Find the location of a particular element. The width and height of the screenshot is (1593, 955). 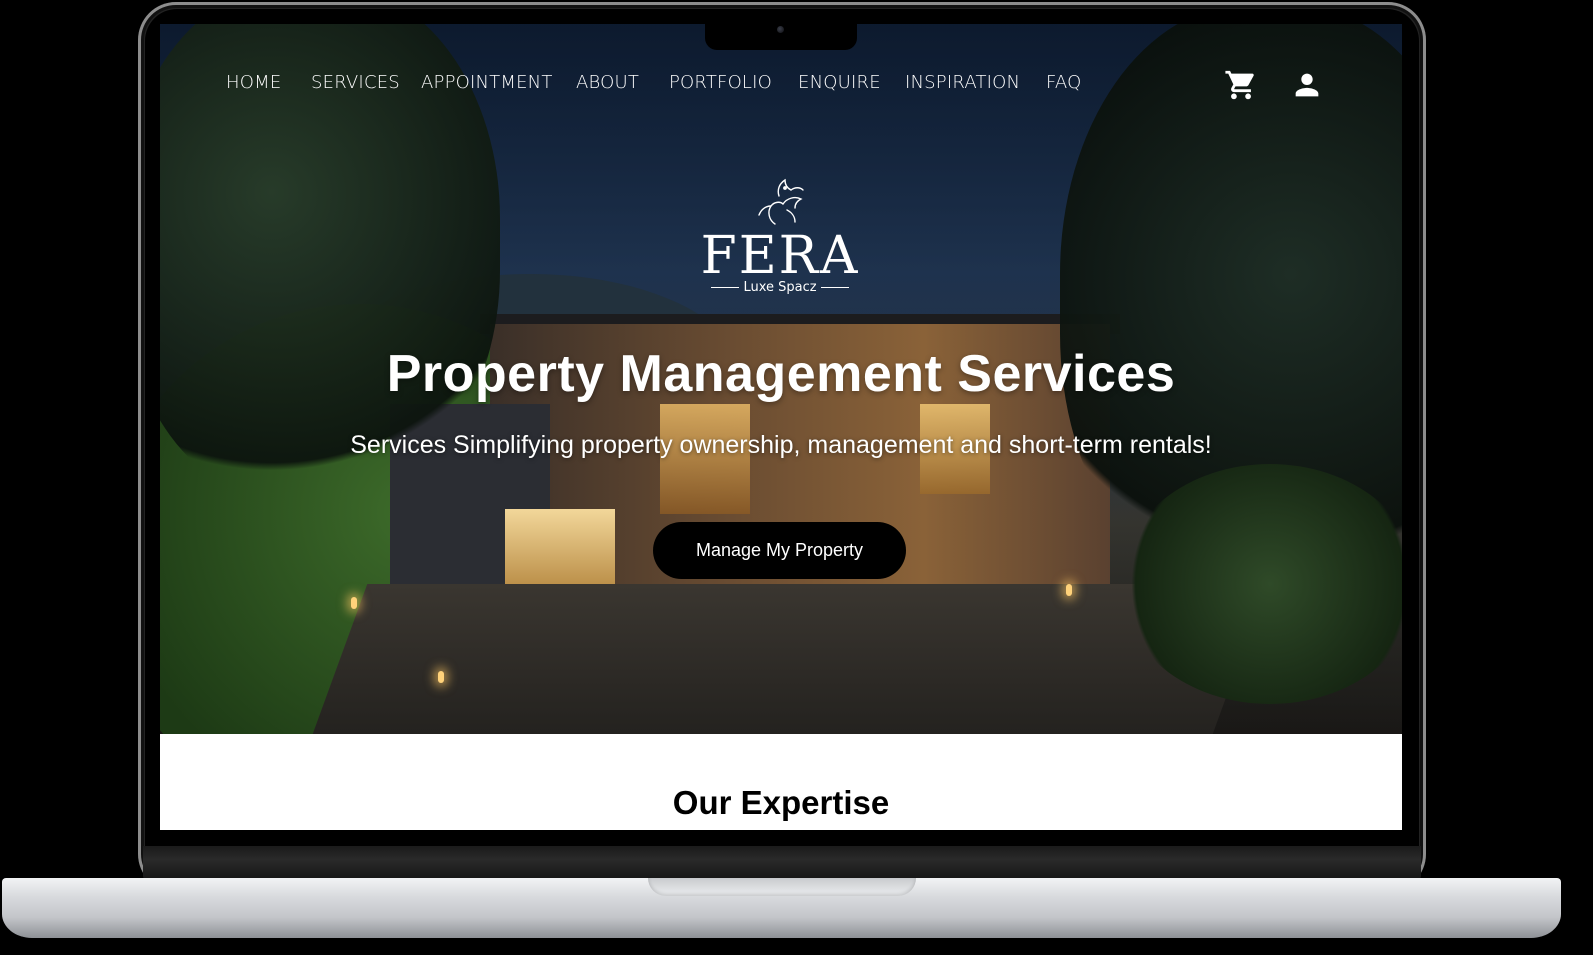

brand-wordmark: FERA is located at coordinates (780, 256).